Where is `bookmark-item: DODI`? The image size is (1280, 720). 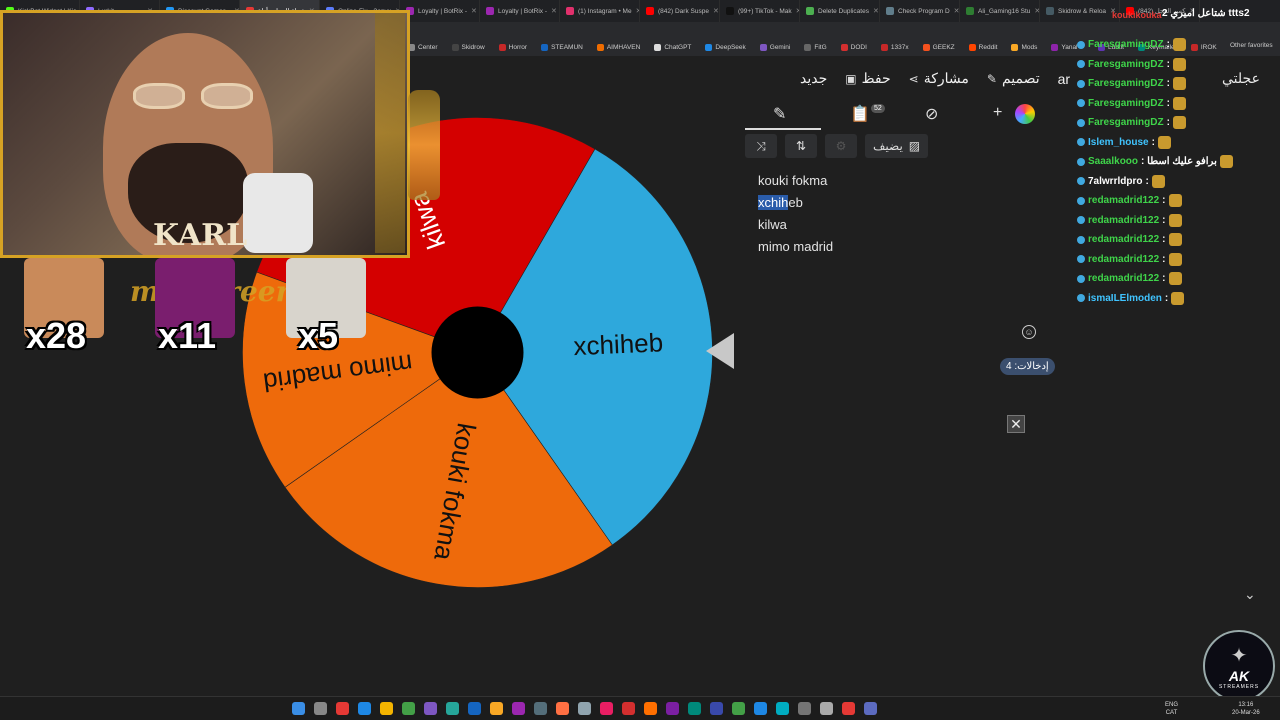
bookmark-item: DODI is located at coordinates (853, 47).